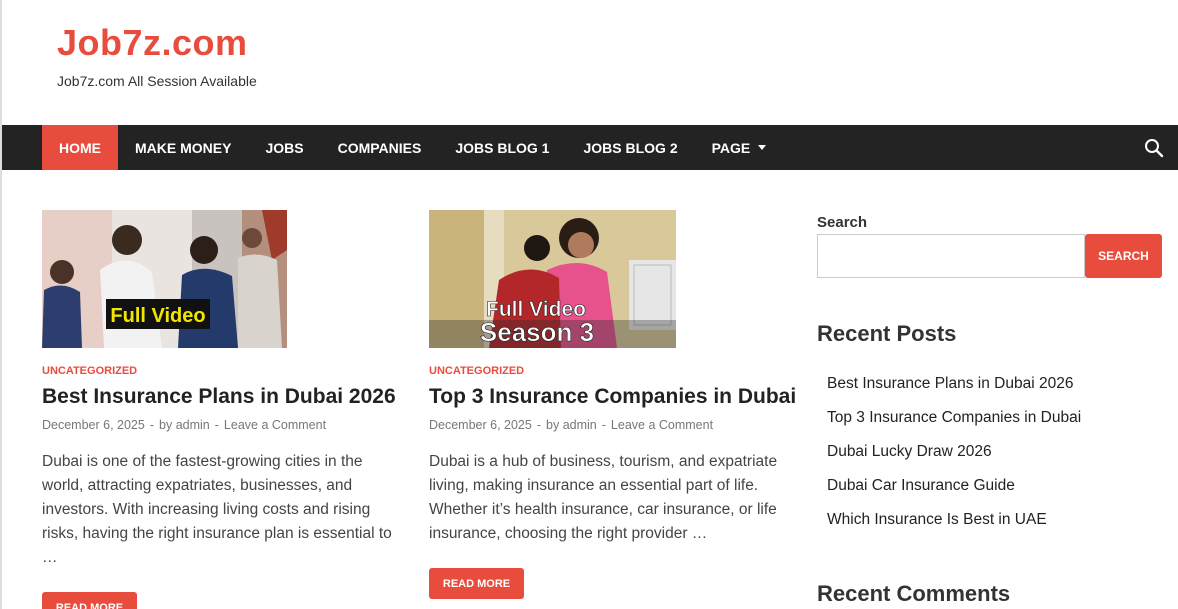 The height and width of the screenshot is (609, 1178). What do you see at coordinates (887, 333) in the screenshot?
I see `recent-posts-heading: Recent Posts` at bounding box center [887, 333].